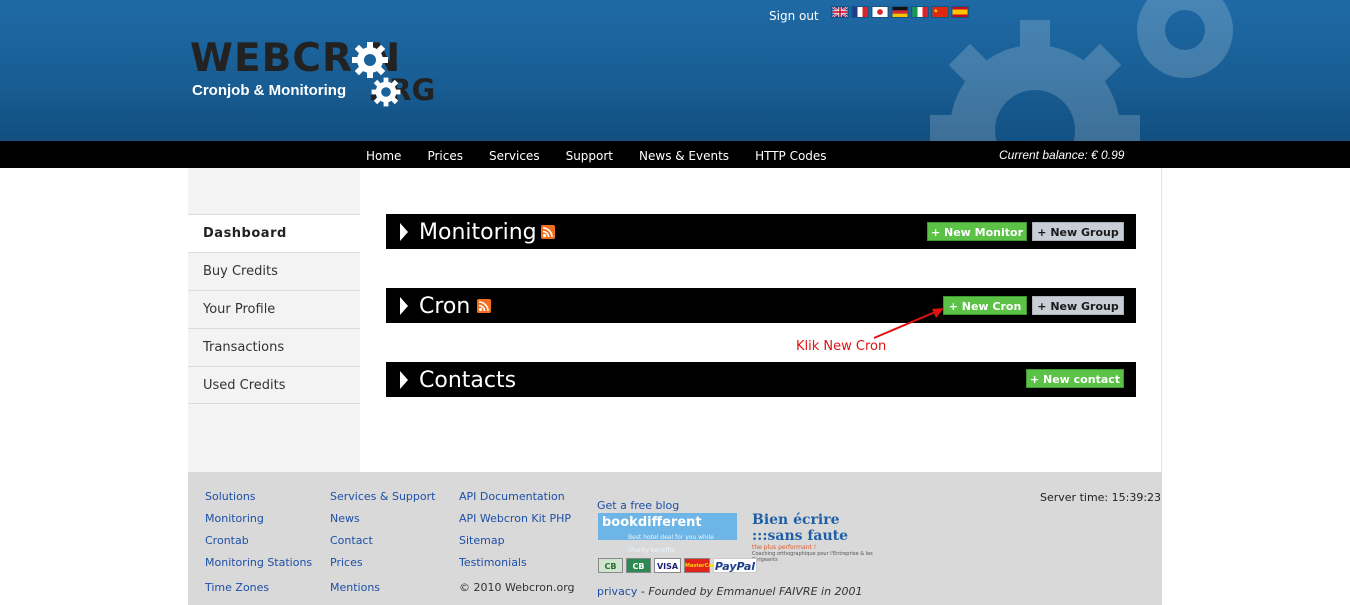  Describe the element at coordinates (761, 231) in the screenshot. I see `monitoring-section-header: Monitoring + New Monitor + New Group` at that location.